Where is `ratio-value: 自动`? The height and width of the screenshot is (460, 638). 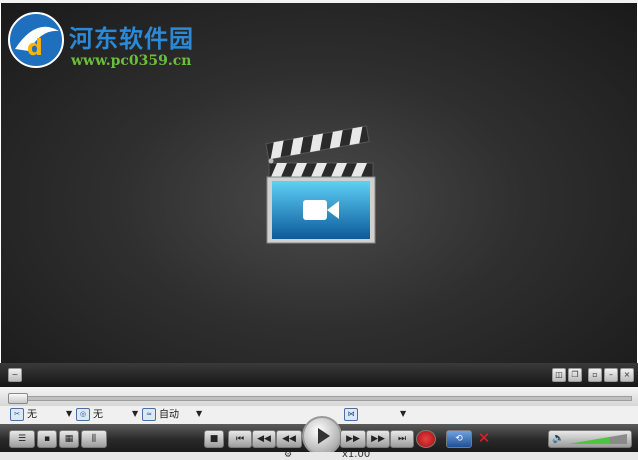 ratio-value: 自动 is located at coordinates (169, 415).